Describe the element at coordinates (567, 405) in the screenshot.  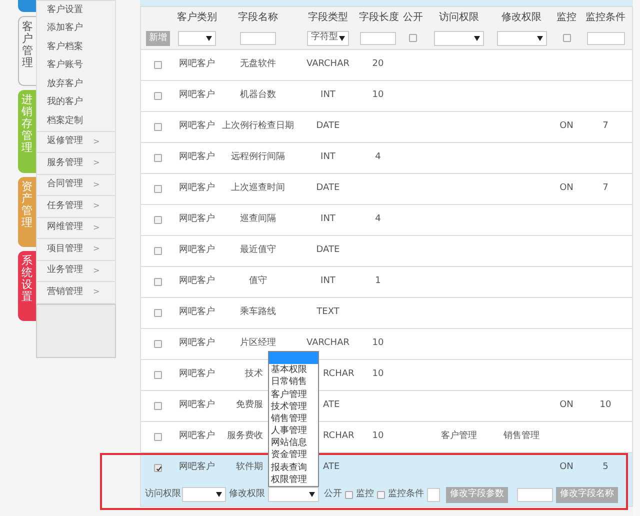
I see `table-cell-text: ON` at that location.